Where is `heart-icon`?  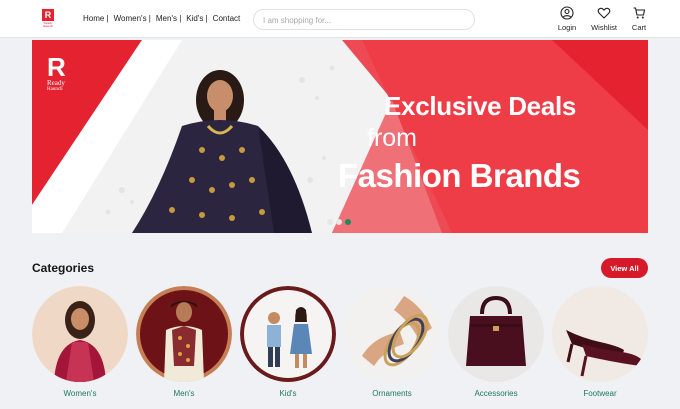 heart-icon is located at coordinates (604, 13).